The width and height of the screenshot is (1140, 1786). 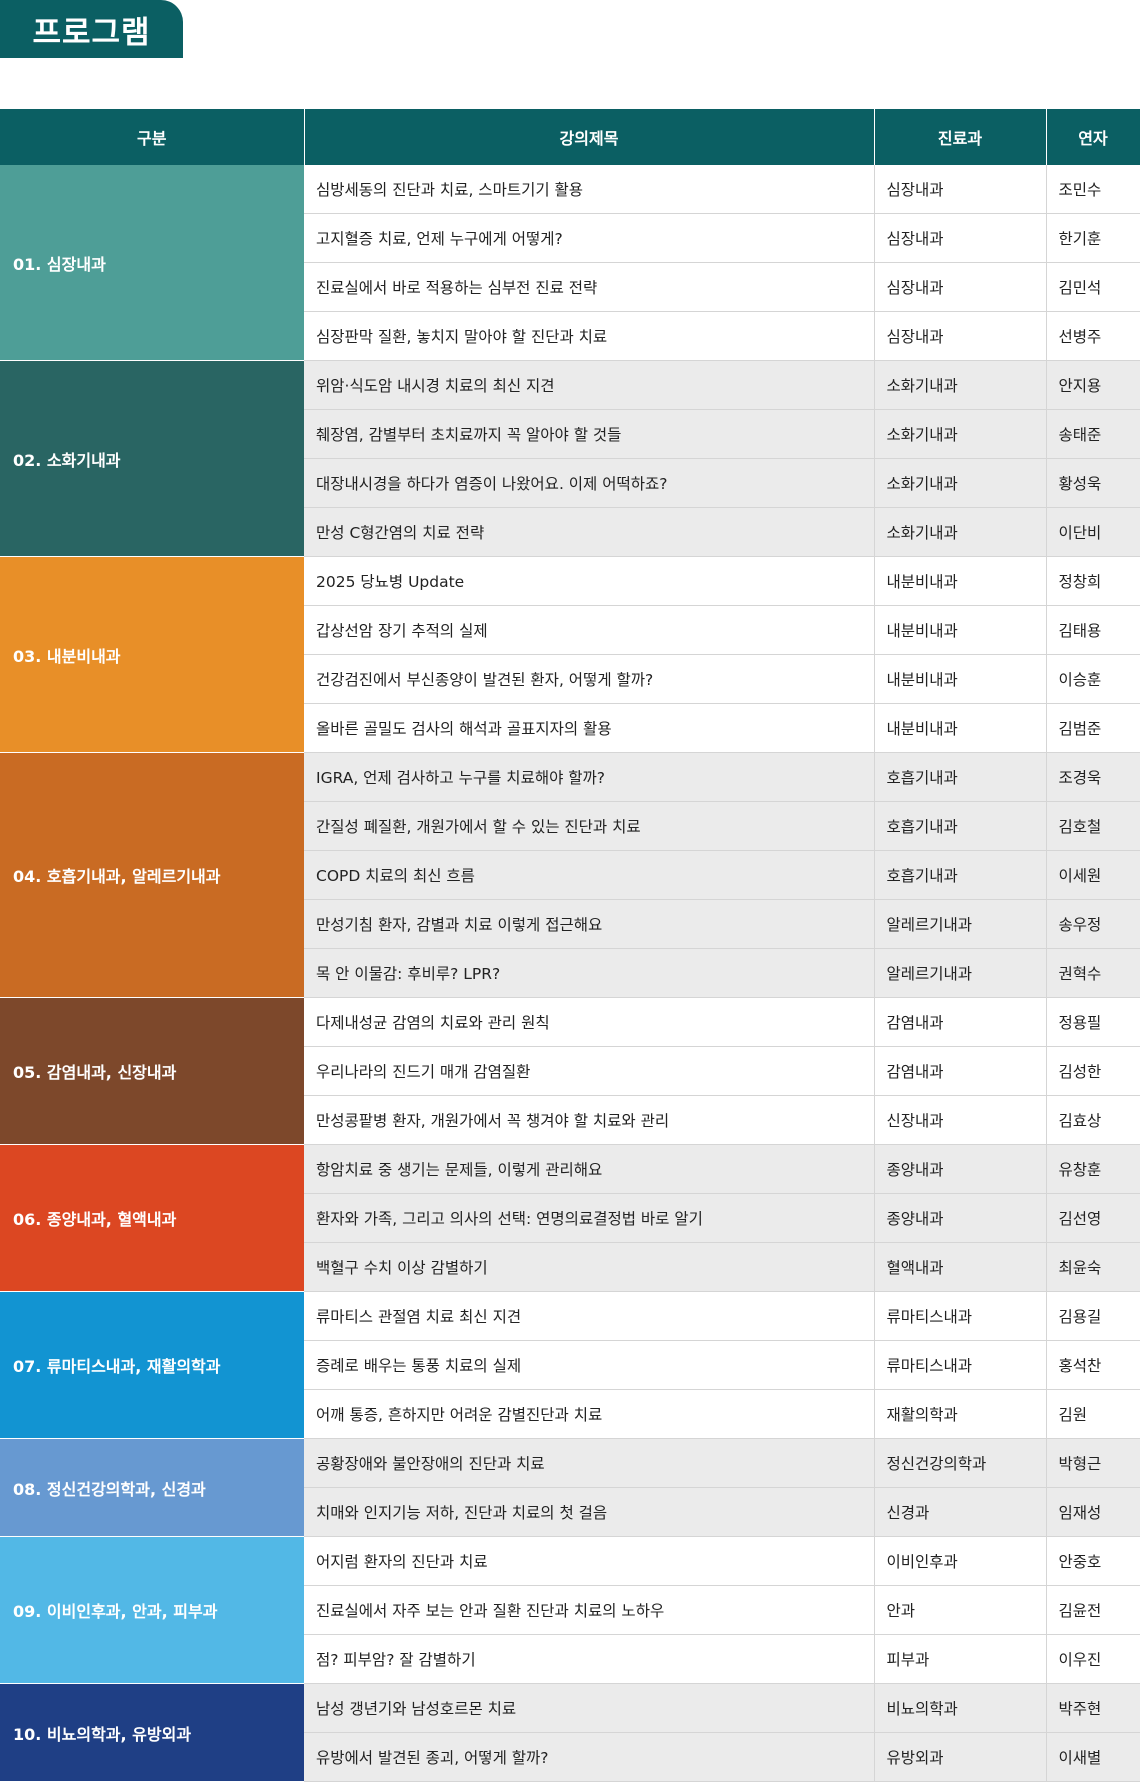 I want to click on speaker-cell: 안지용, so click(x=1093, y=385).